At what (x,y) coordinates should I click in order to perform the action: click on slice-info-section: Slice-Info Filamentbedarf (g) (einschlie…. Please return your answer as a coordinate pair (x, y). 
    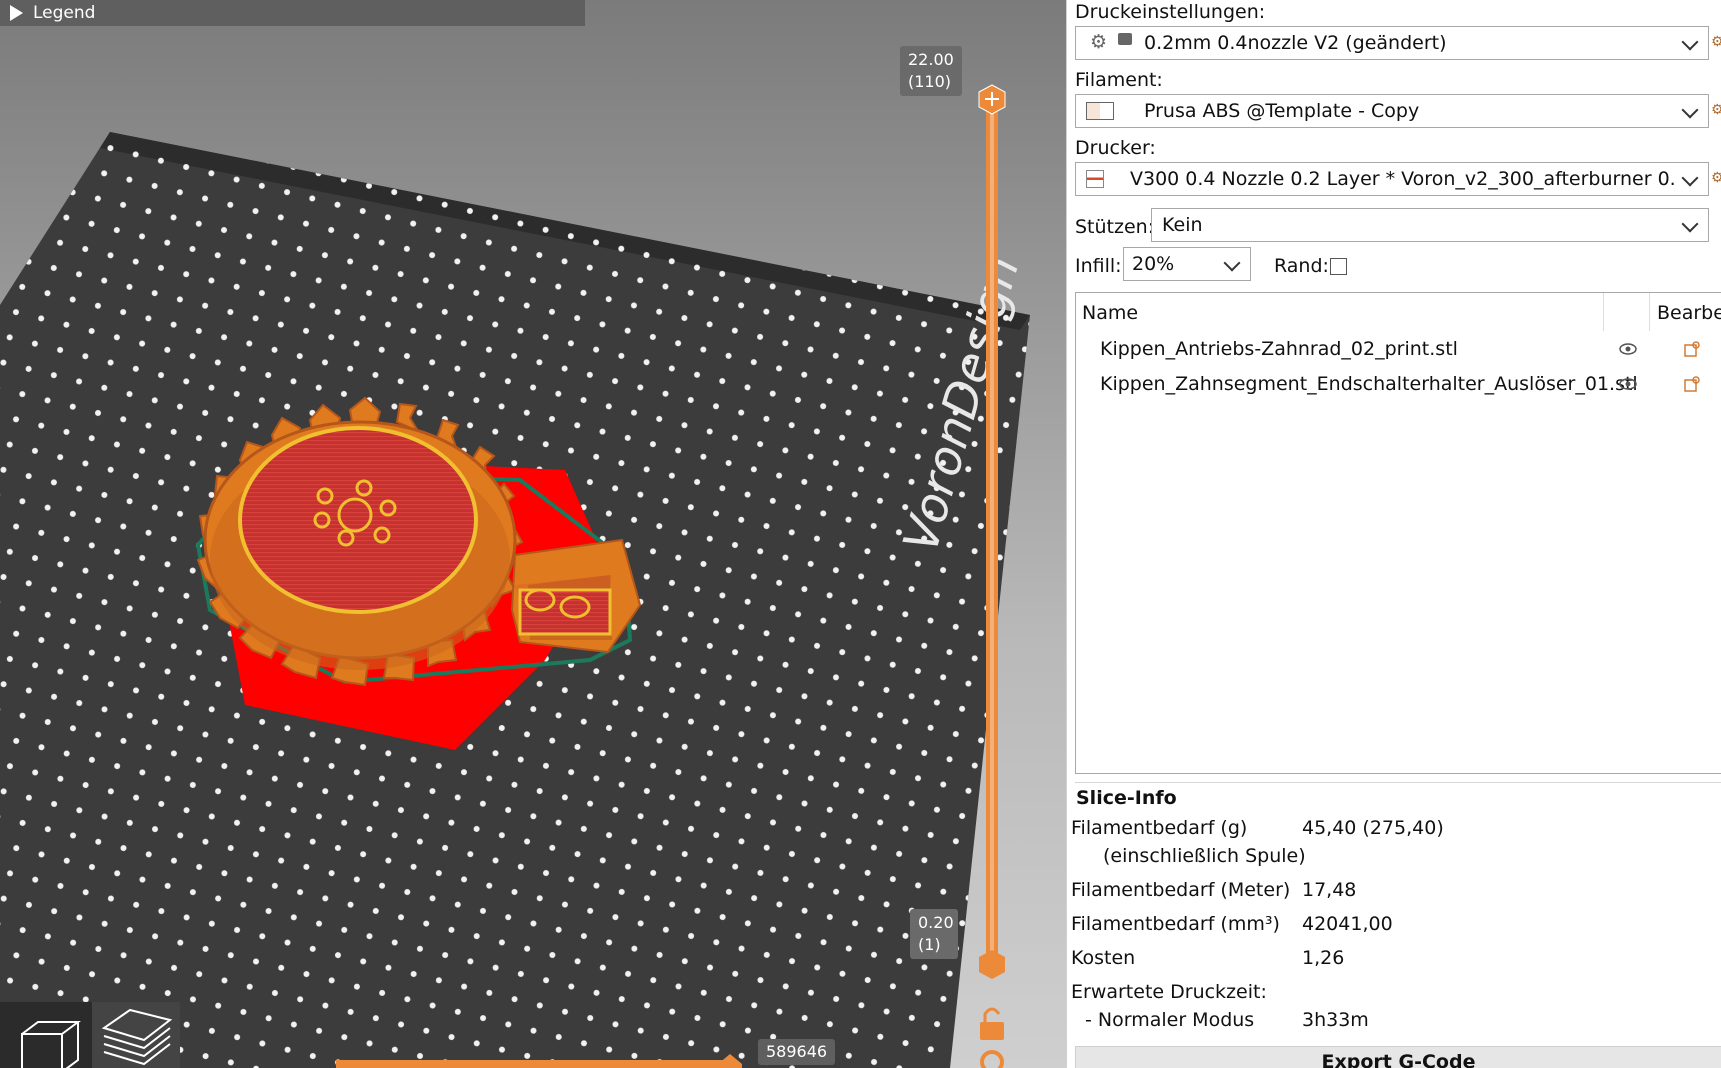
    Looking at the image, I should click on (1396, 911).